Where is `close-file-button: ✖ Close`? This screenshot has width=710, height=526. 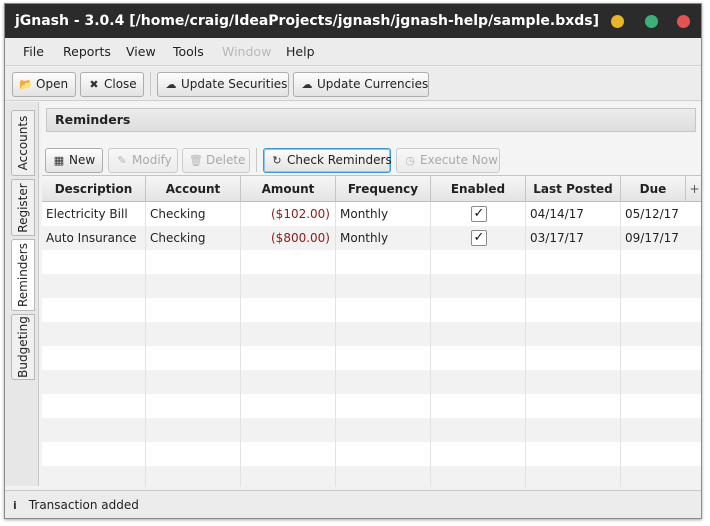
close-file-button: ✖ Close is located at coordinates (112, 84).